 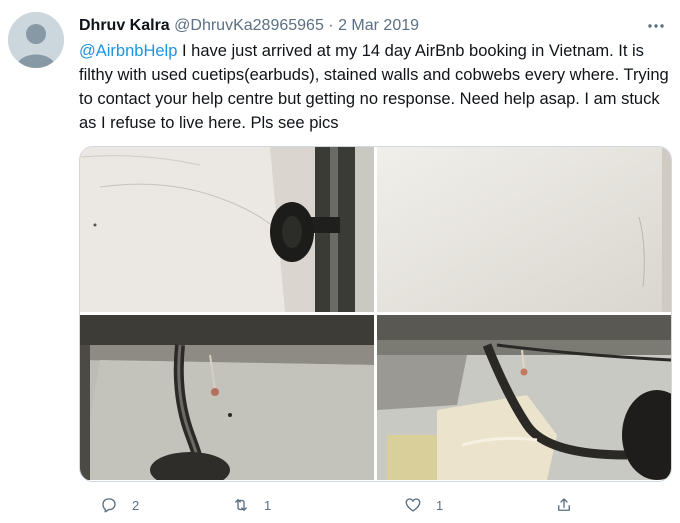 I want to click on photo-wall-corner, so click(x=227, y=229).